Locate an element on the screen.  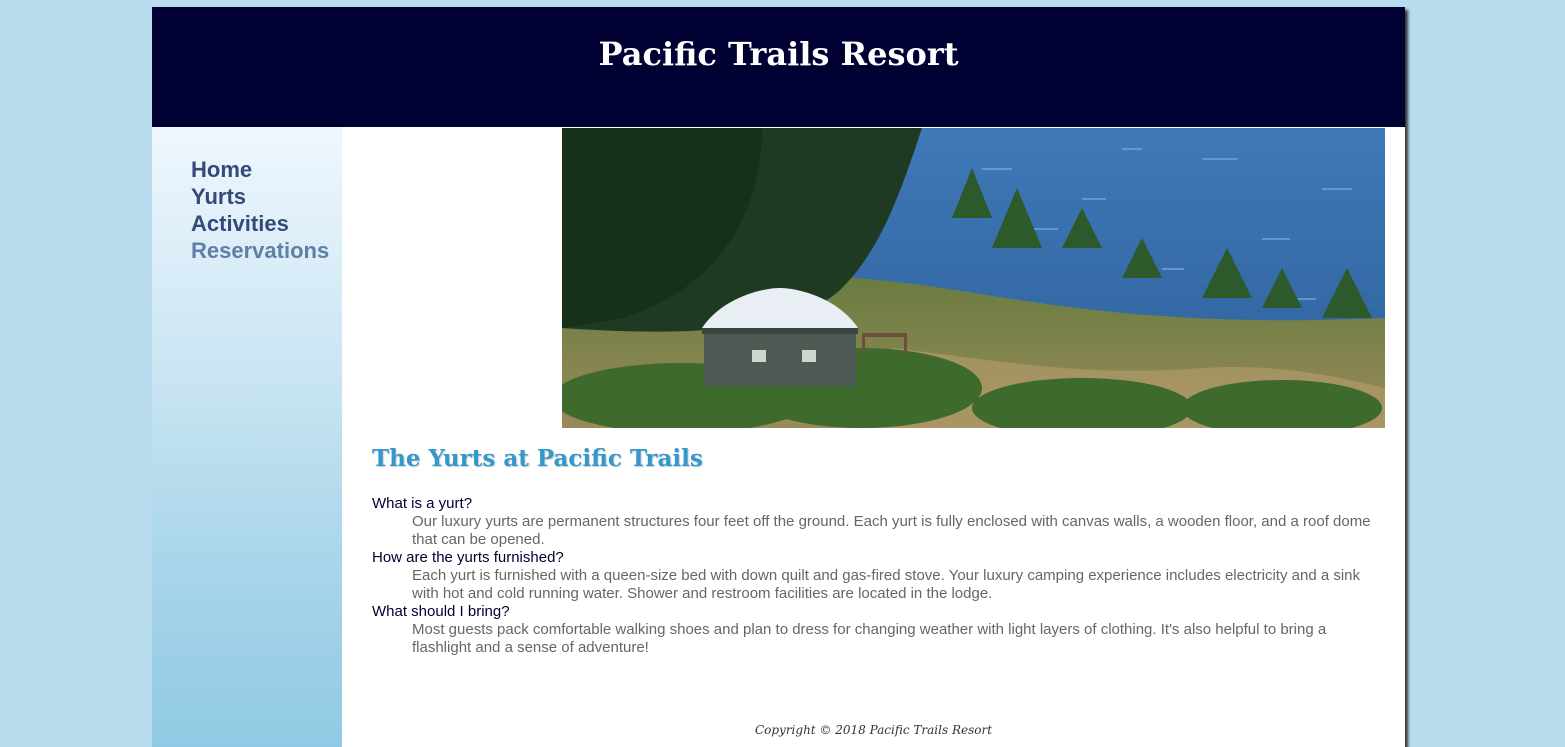
faq-question: What is a yurt? is located at coordinates (422, 503).